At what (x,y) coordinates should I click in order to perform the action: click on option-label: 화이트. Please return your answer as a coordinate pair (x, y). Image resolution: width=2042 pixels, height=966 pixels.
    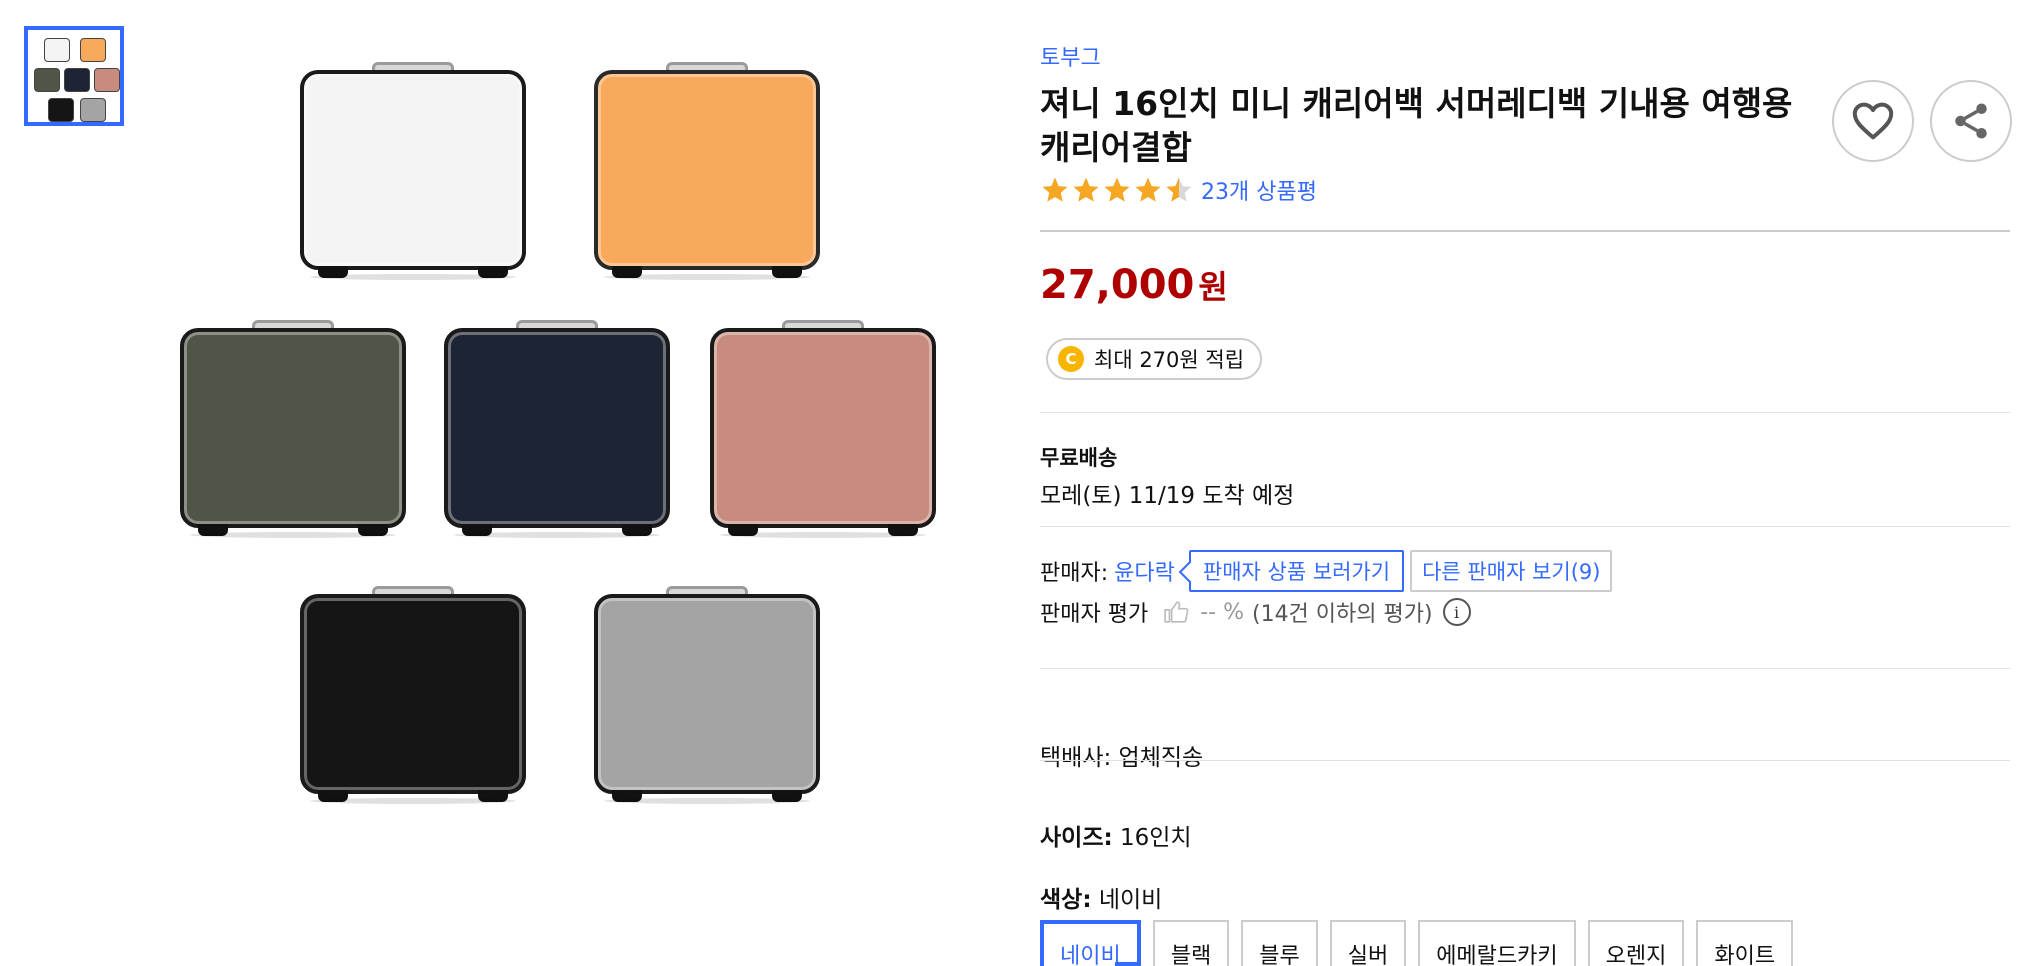
    Looking at the image, I should click on (1745, 955).